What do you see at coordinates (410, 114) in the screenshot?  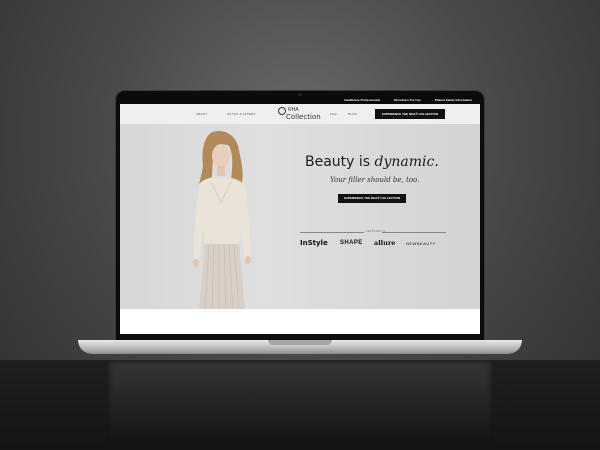 I see `nav-cta-button: EXPERIENCE THE RHA® COLLECTION` at bounding box center [410, 114].